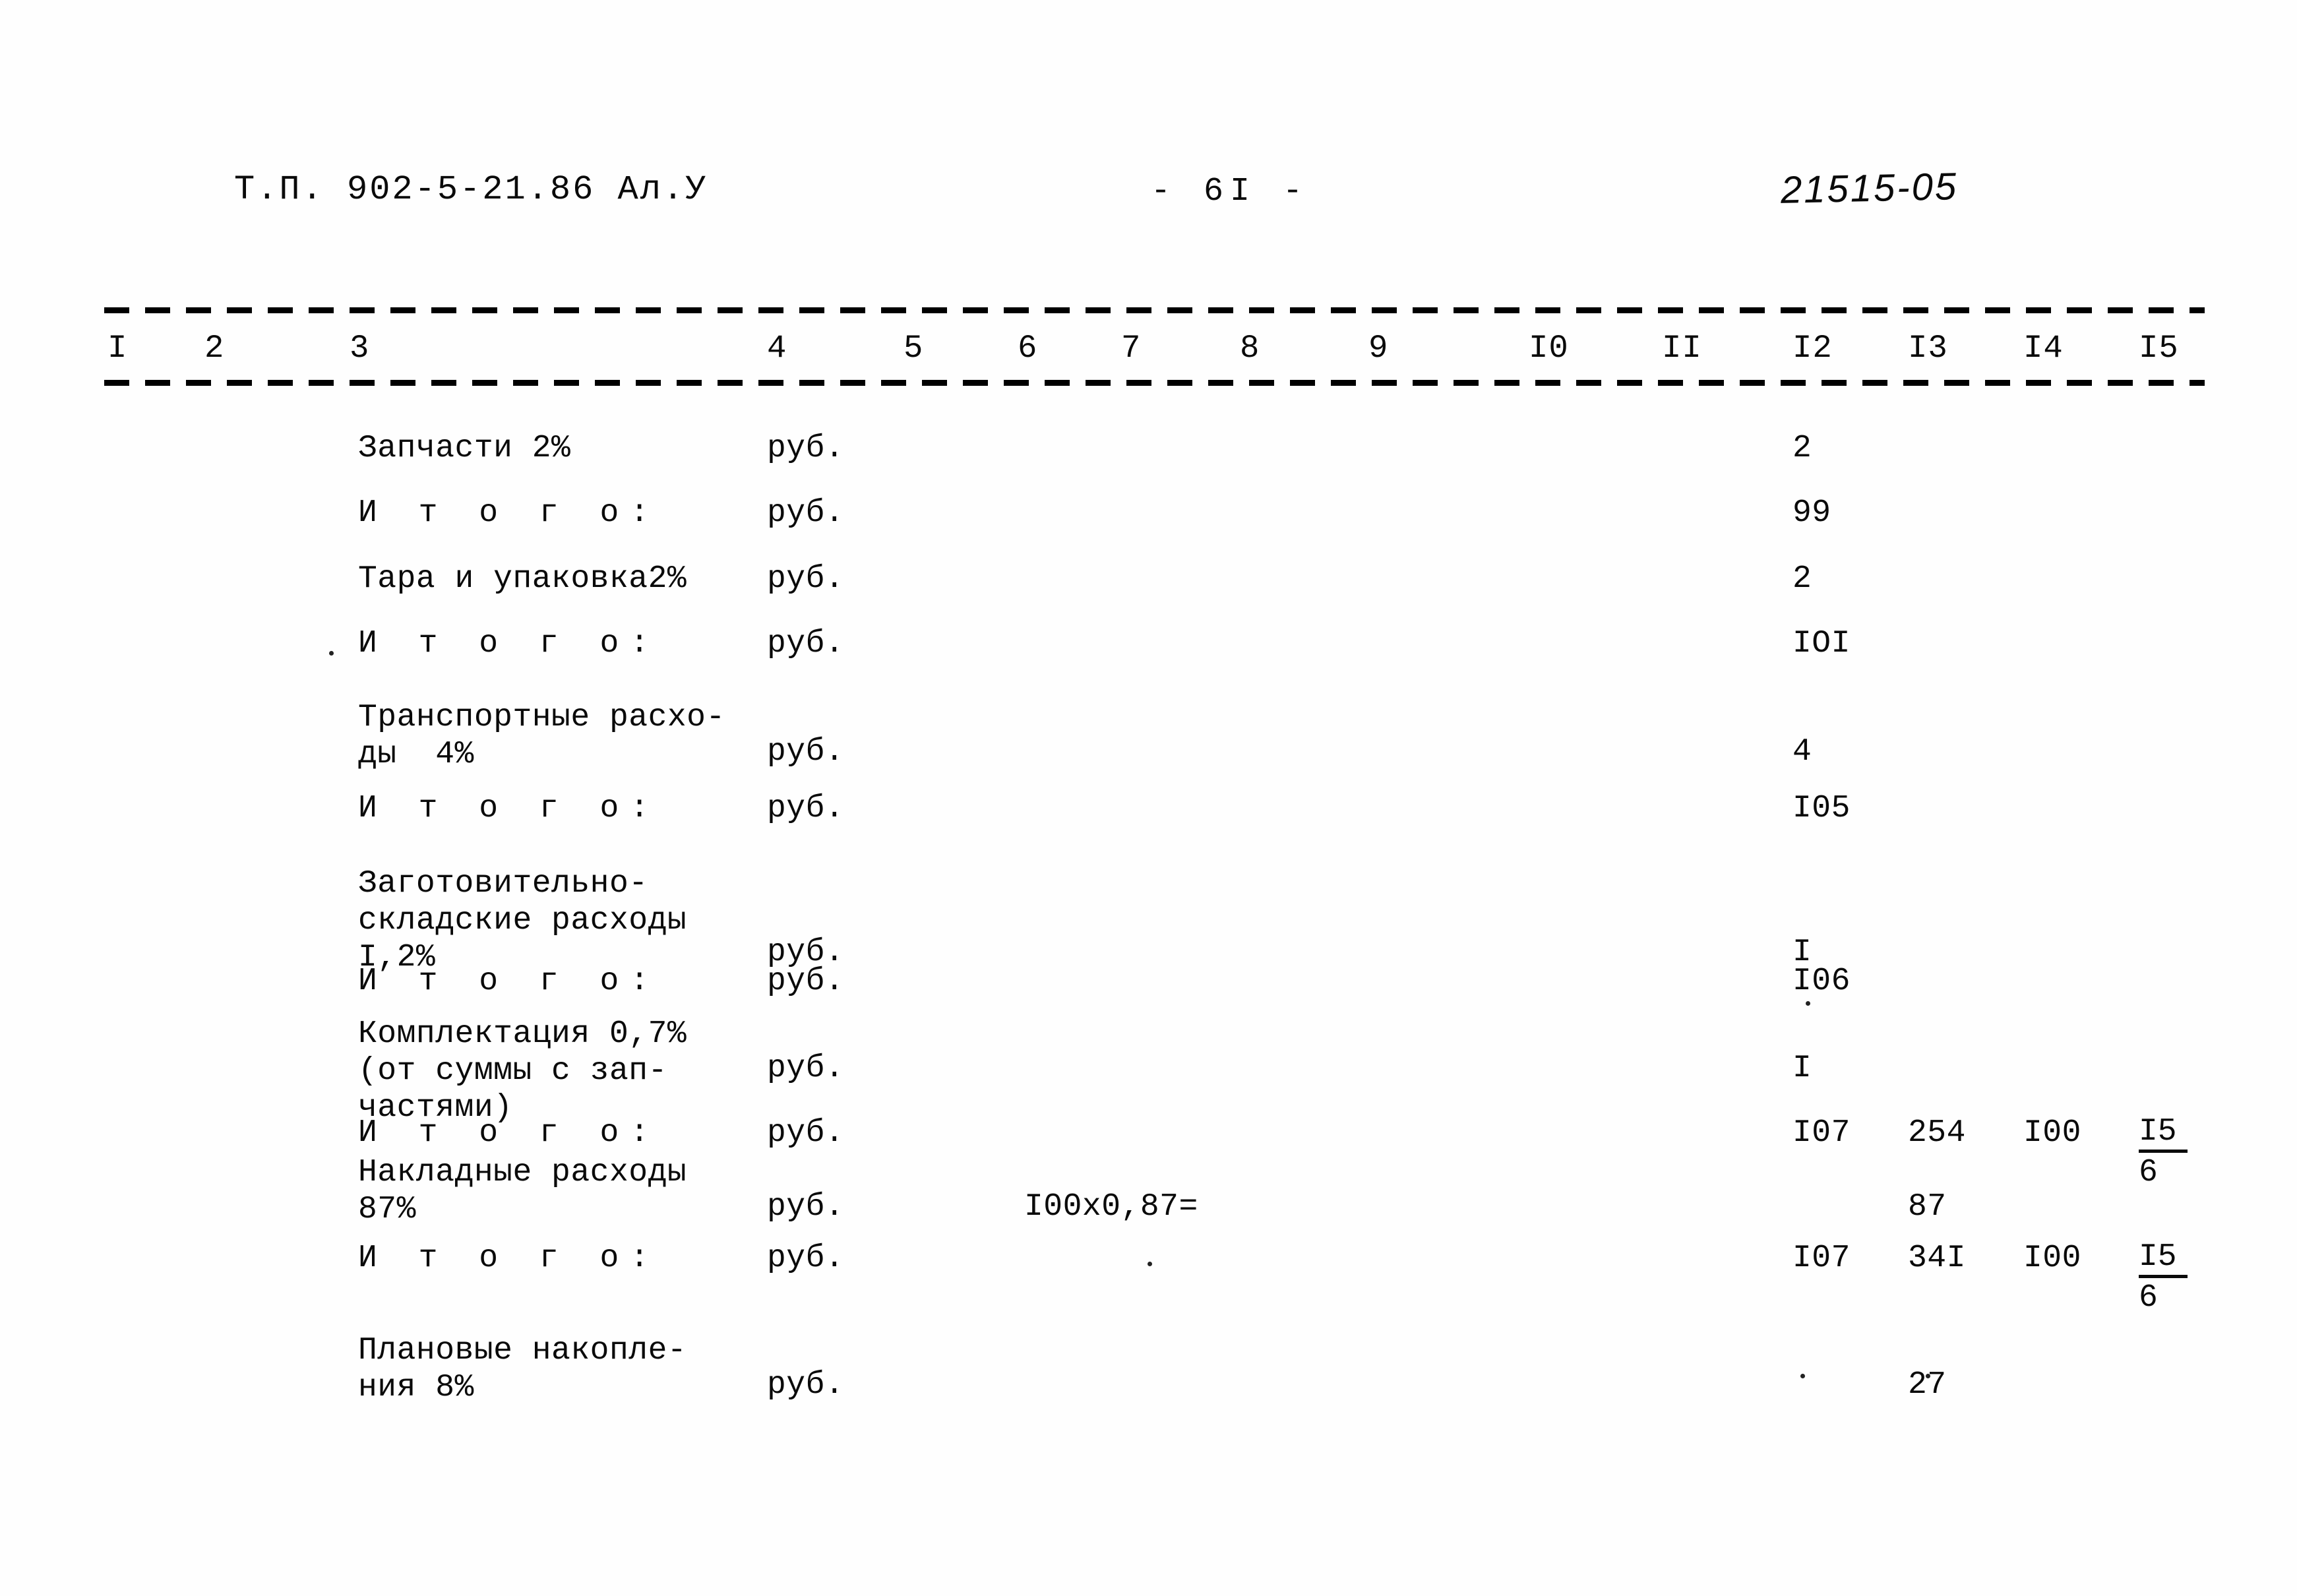 This screenshot has width=2297, height=1596. Describe the element at coordinates (1937, 1258) in the screenshot. I see `cell-column-13: 34I` at that location.